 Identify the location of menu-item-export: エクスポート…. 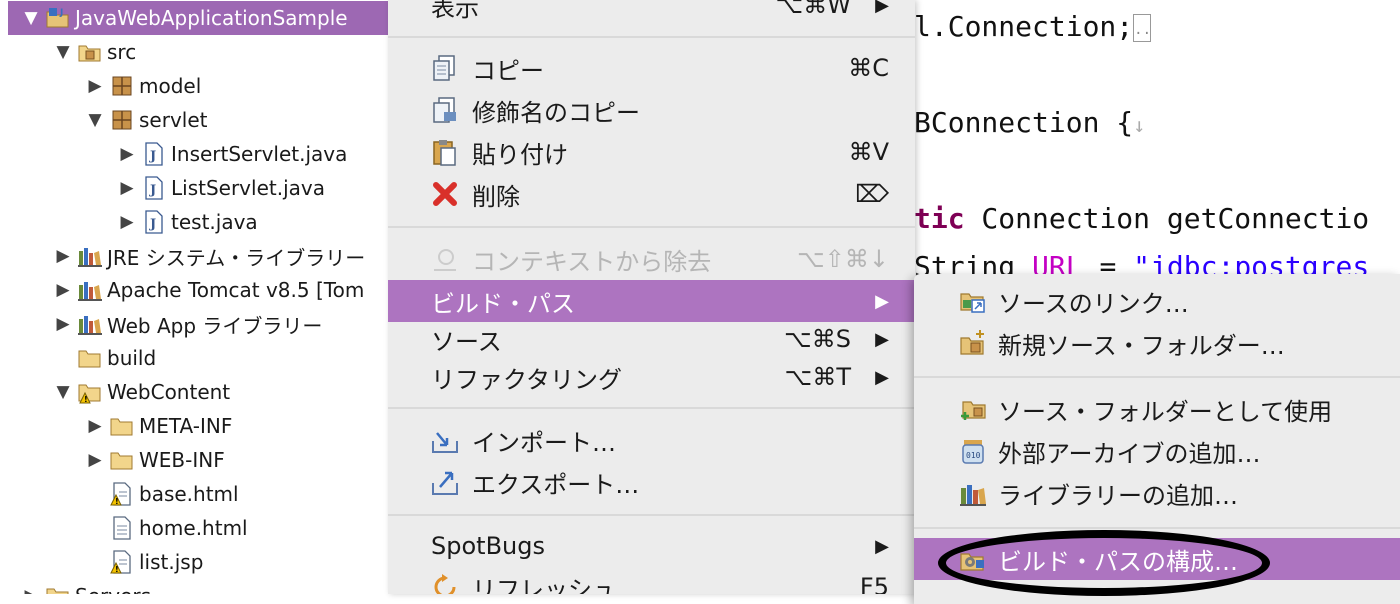
(651, 482).